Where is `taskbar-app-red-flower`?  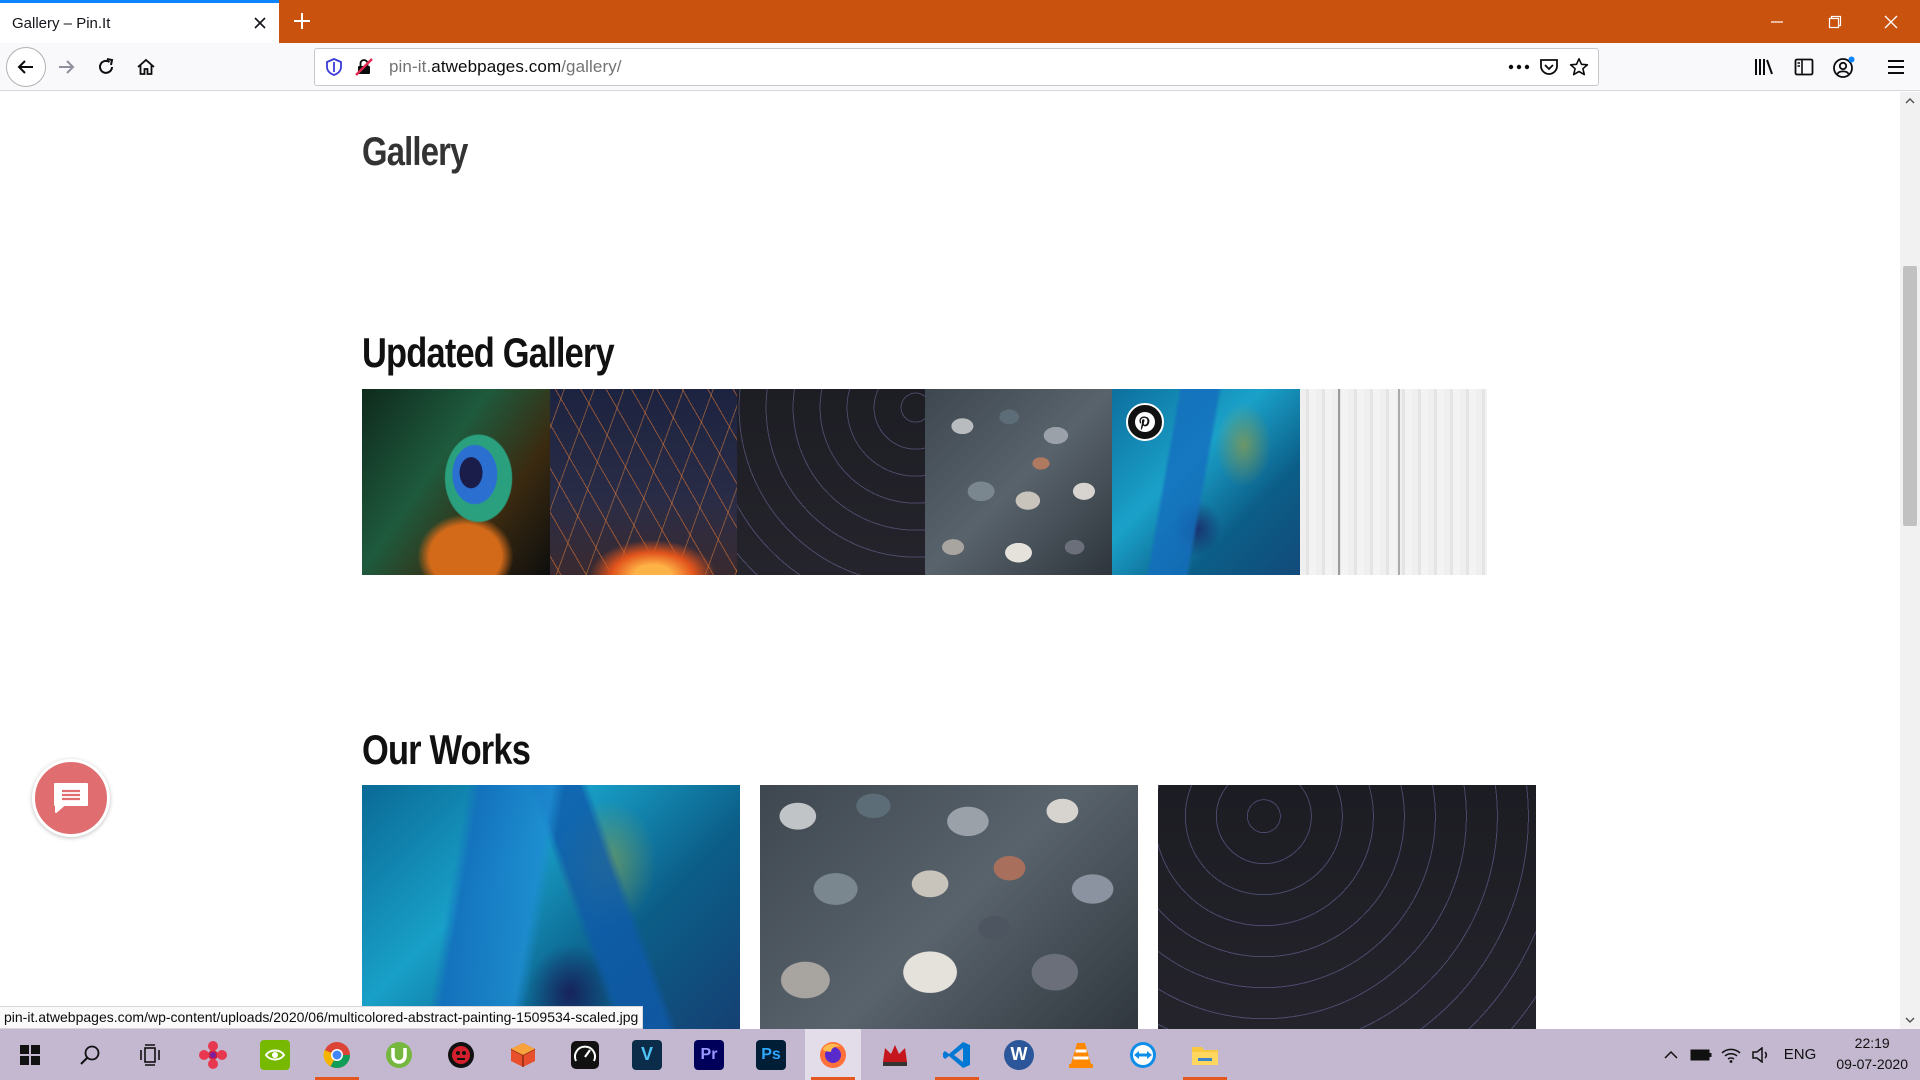 taskbar-app-red-flower is located at coordinates (213, 1054).